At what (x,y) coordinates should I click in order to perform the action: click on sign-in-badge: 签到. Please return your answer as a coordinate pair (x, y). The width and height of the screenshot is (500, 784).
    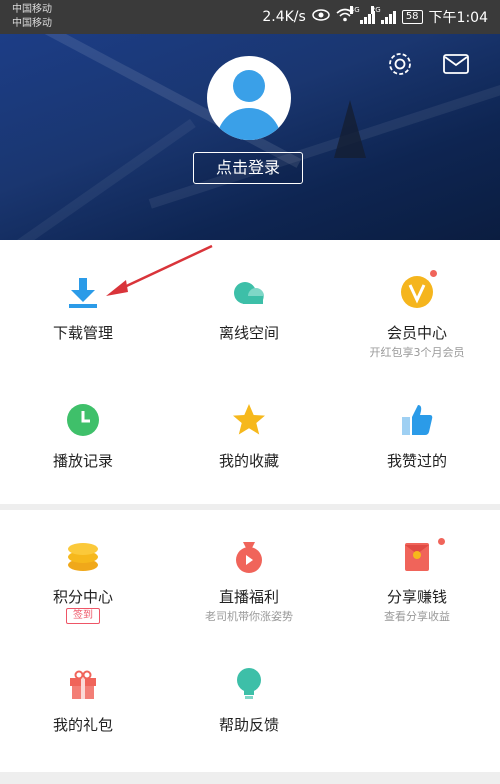
    Looking at the image, I should click on (83, 616).